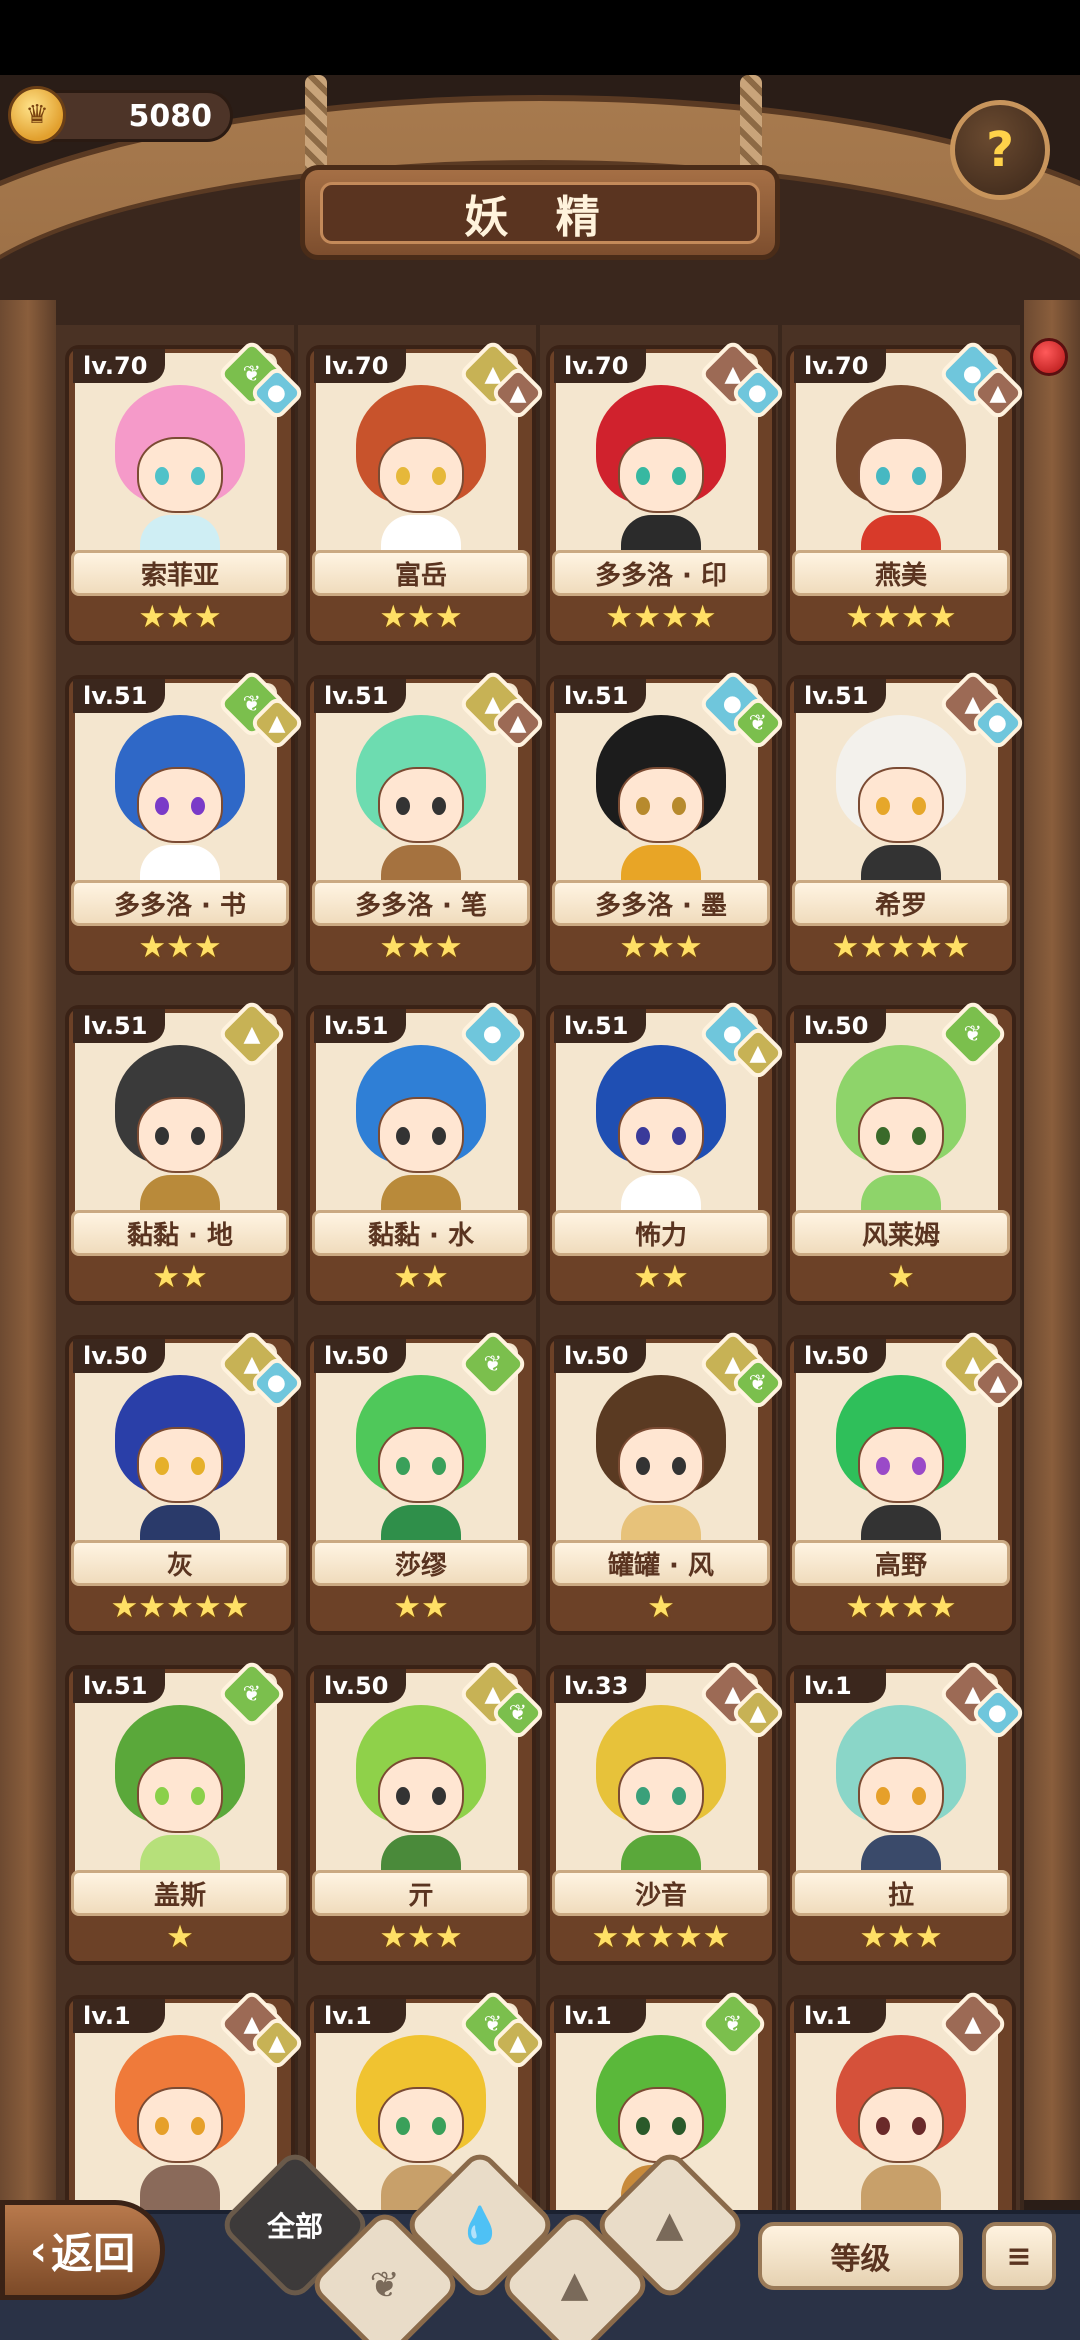 The height and width of the screenshot is (2340, 1080). Describe the element at coordinates (661, 1937) in the screenshot. I see `star-rating: ★★★★★` at that location.